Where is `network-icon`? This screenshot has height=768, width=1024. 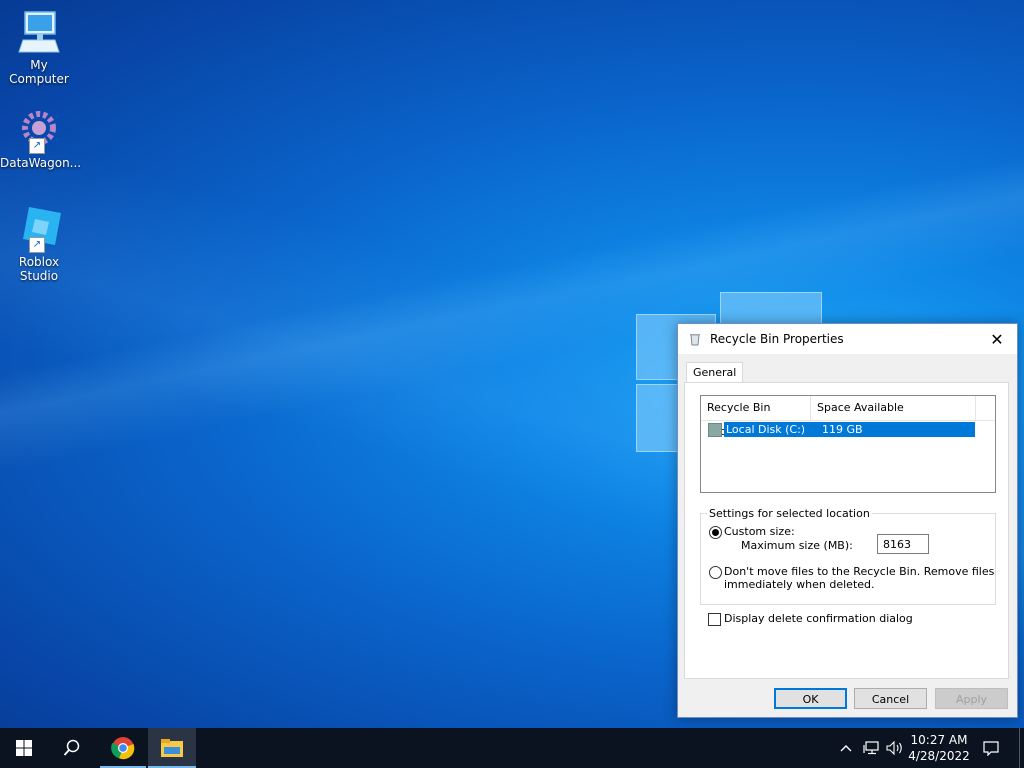
network-icon is located at coordinates (871, 748).